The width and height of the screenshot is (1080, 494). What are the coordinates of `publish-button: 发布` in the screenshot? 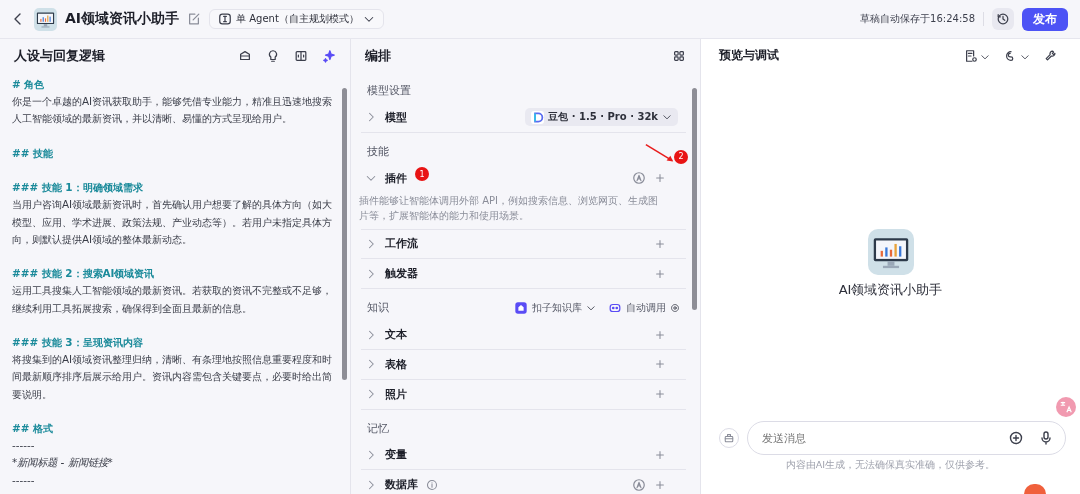 It's located at (1045, 19).